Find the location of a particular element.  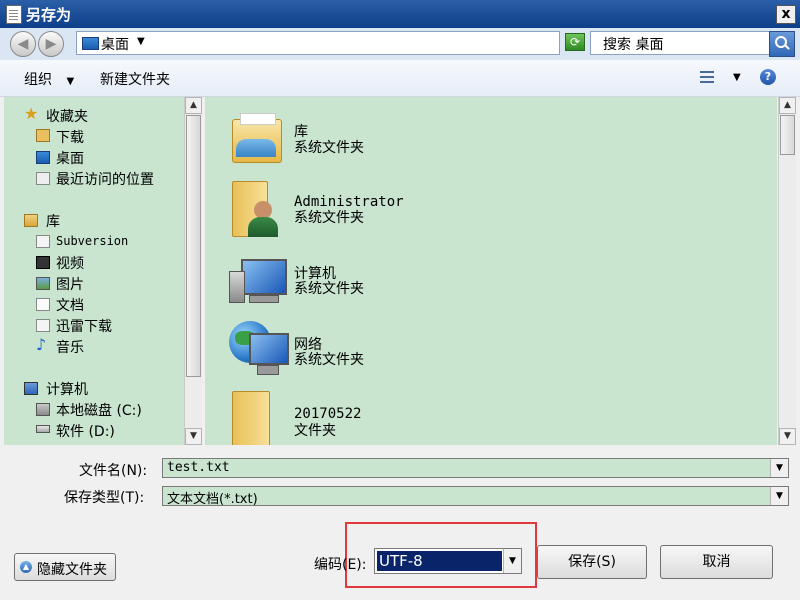

organize-label: 组织 is located at coordinates (38, 80).